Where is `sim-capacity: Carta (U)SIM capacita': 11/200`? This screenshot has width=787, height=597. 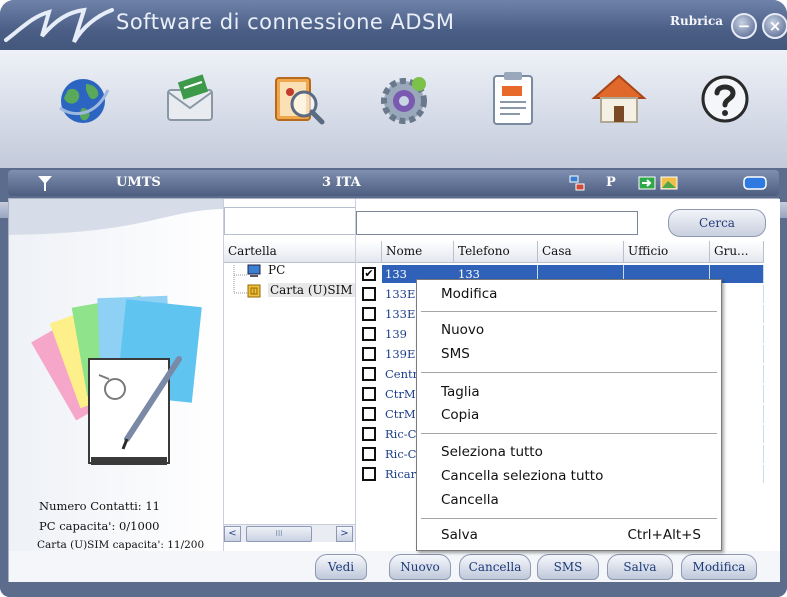 sim-capacity: Carta (U)SIM capacita': 11/200 is located at coordinates (121, 545).